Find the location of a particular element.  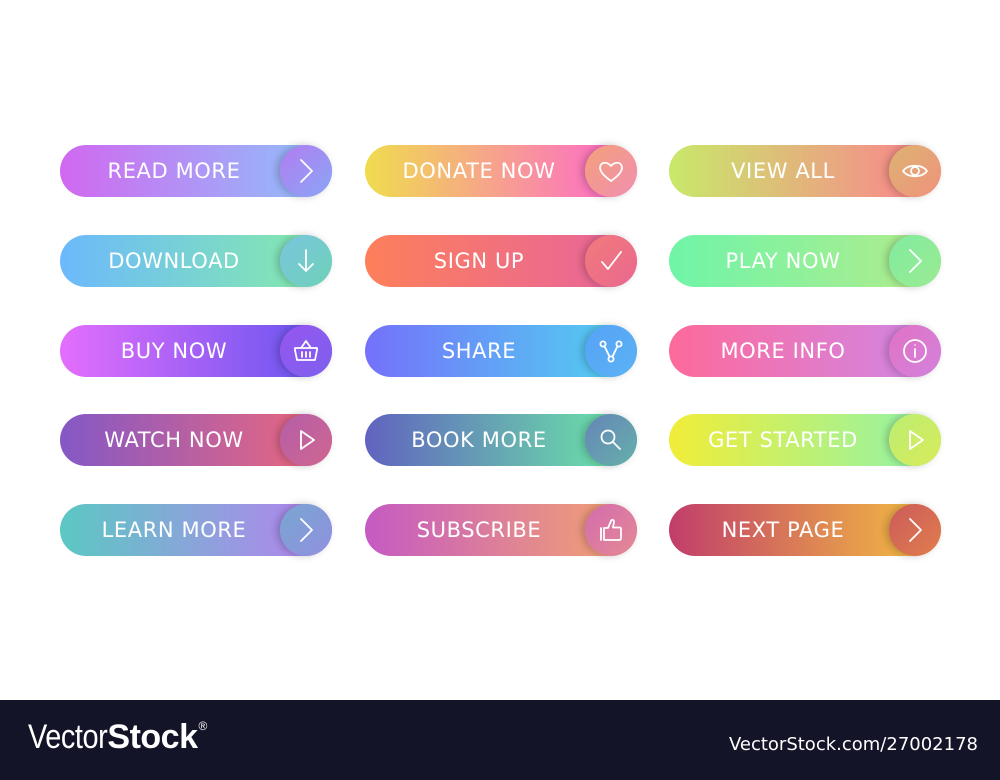

button-label: DOWNLOAD is located at coordinates (174, 261).